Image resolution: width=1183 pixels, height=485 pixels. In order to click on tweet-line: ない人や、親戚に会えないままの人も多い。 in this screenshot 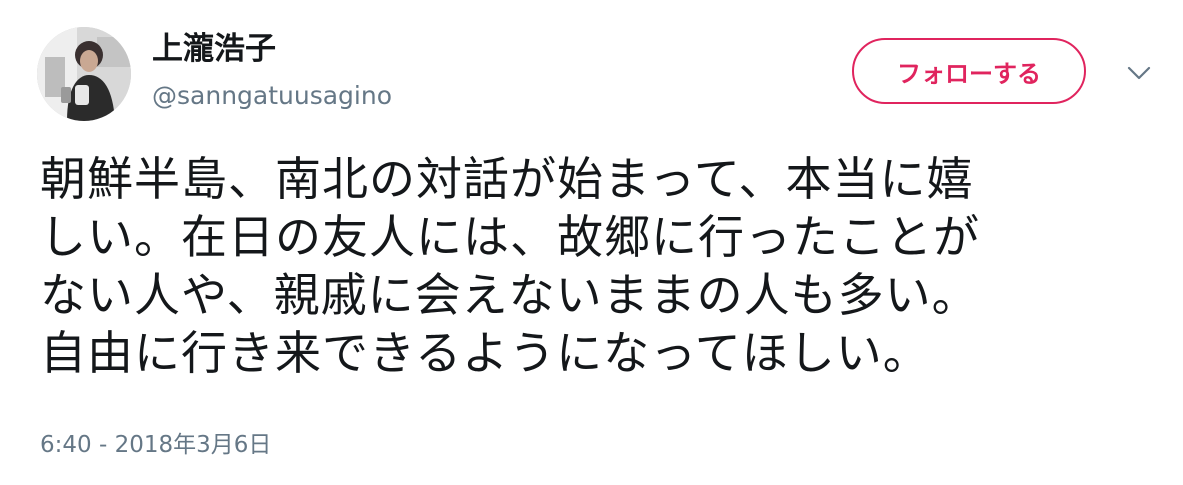, I will do `click(509, 295)`.